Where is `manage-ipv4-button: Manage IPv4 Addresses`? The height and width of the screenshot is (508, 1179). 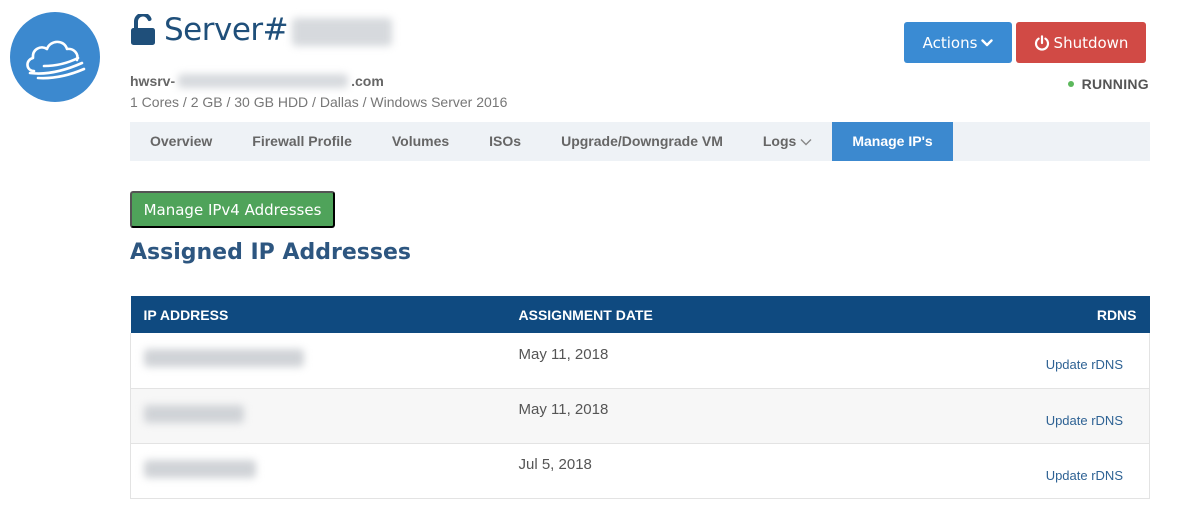
manage-ipv4-button: Manage IPv4 Addresses is located at coordinates (232, 209).